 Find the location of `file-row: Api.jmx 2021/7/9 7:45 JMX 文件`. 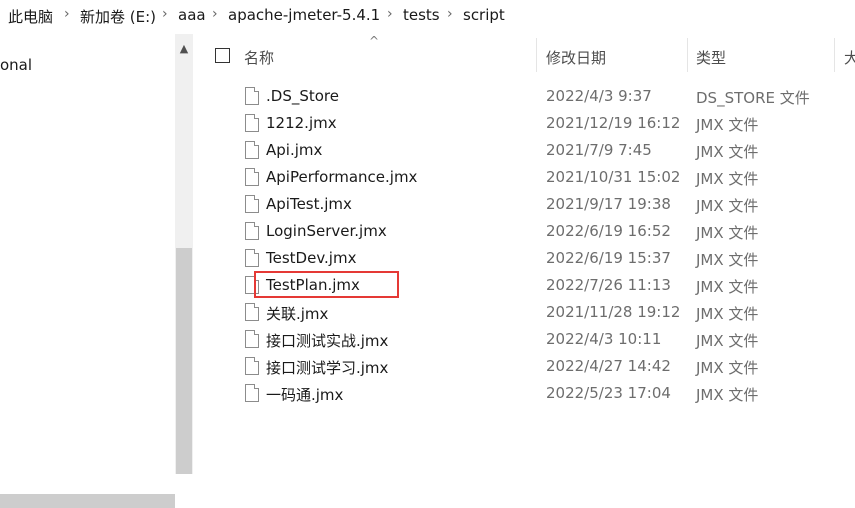

file-row: Api.jmx 2021/7/9 7:45 JMX 文件 is located at coordinates (524, 151).